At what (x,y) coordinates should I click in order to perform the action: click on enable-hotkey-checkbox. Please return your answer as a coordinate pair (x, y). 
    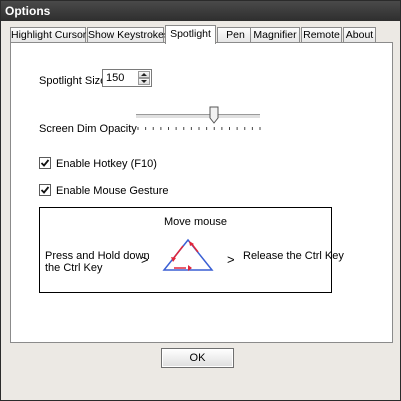
    Looking at the image, I should click on (45, 163).